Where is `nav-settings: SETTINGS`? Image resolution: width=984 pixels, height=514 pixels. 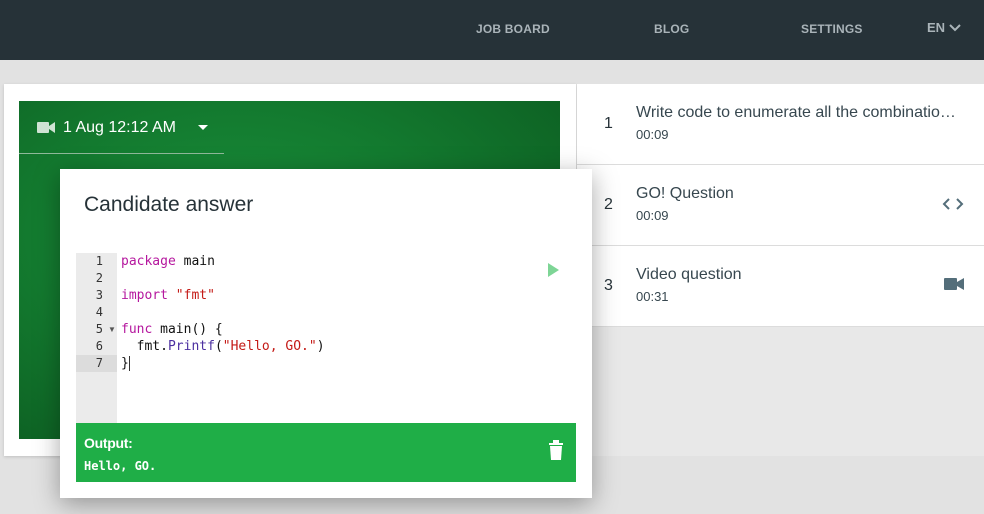 nav-settings: SETTINGS is located at coordinates (832, 29).